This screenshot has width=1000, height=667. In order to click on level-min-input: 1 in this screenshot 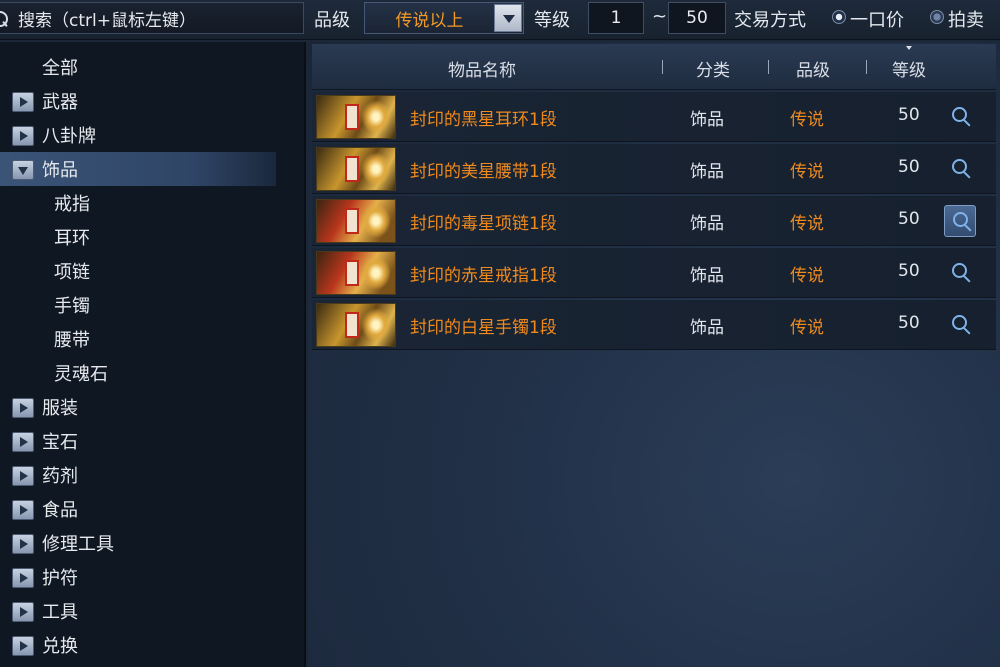, I will do `click(616, 18)`.